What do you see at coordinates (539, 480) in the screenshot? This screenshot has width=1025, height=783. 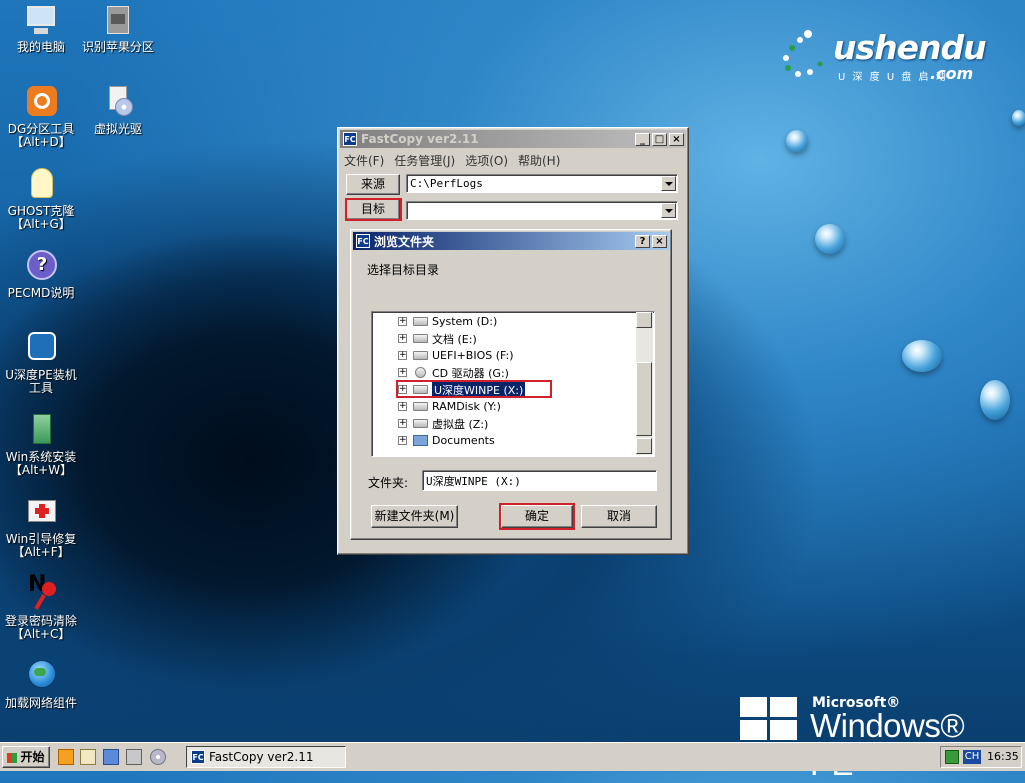 I see `folder-input: U深度WINPE (X:)` at bounding box center [539, 480].